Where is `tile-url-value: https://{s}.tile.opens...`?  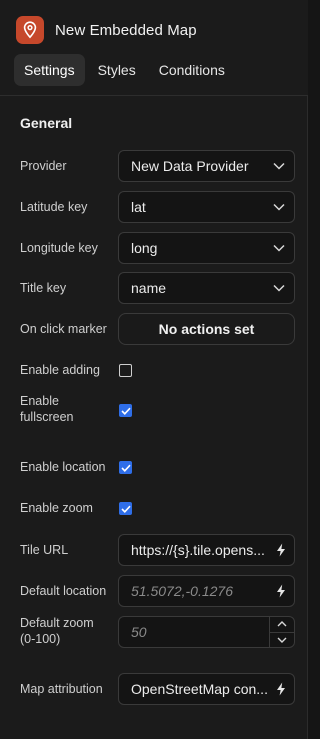 tile-url-value: https://{s}.tile.opens... is located at coordinates (198, 550).